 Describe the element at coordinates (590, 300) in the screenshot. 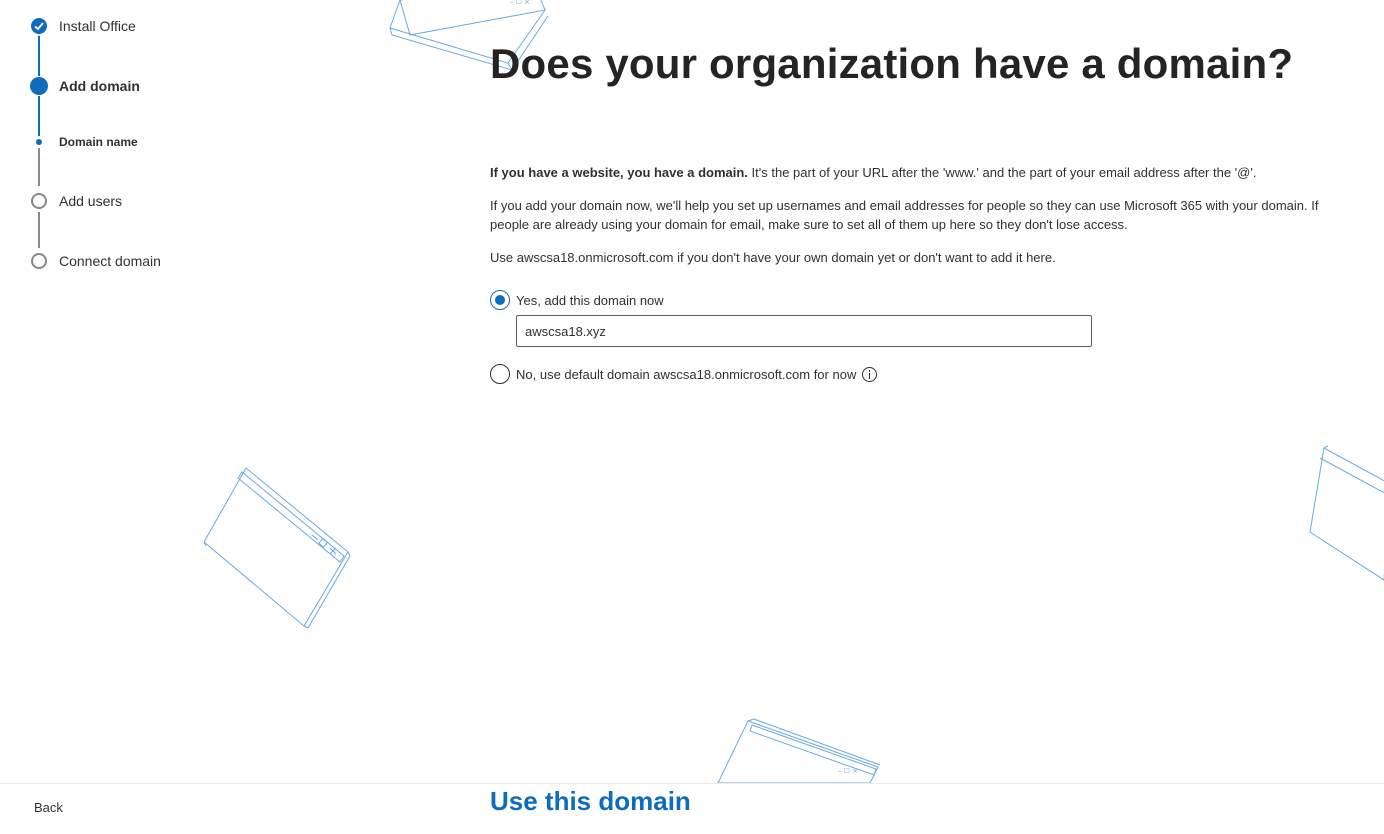

I see `radio-yes-label: Yes, add this domain now` at that location.